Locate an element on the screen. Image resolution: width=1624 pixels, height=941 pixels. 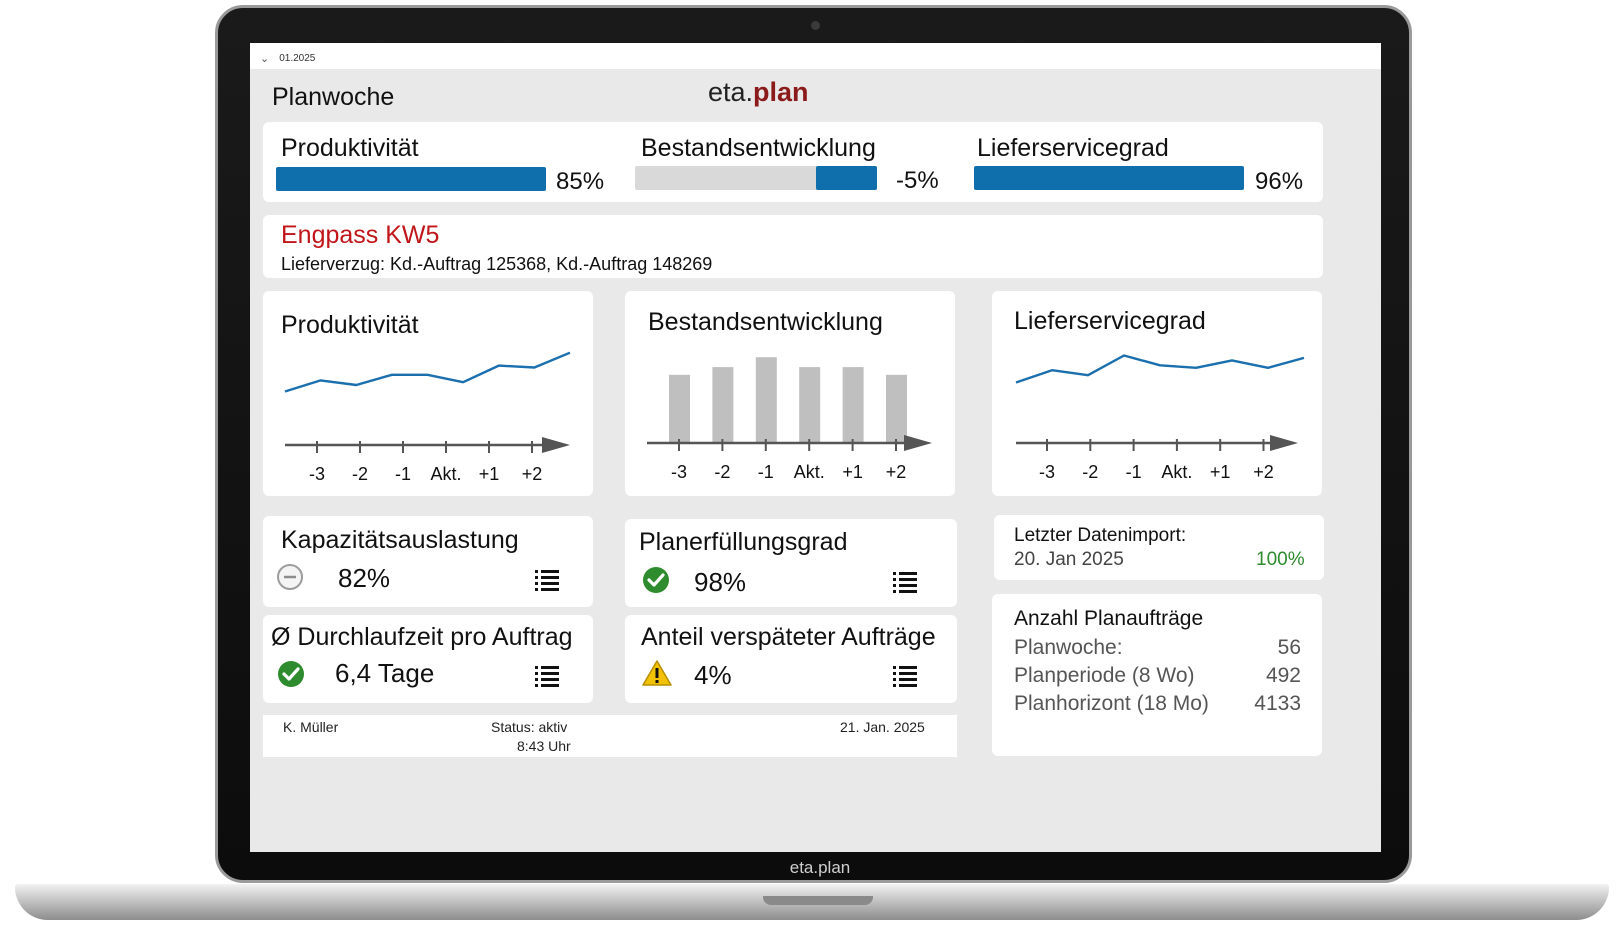
stat-value-lead-time: 6,4 Tage is located at coordinates (385, 673).